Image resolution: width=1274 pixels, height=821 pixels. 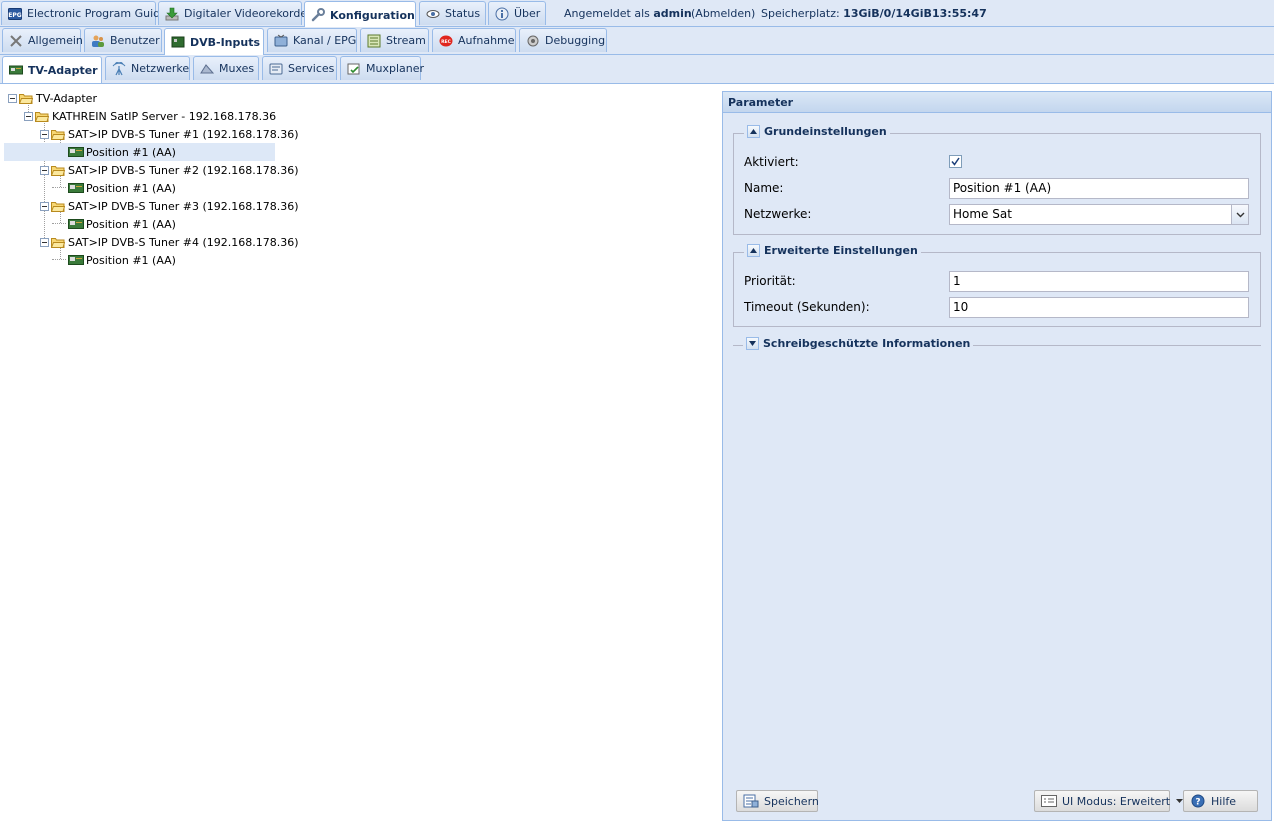 I want to click on tab-dvr: Digitaler Videorekorder, so click(x=235, y=13).